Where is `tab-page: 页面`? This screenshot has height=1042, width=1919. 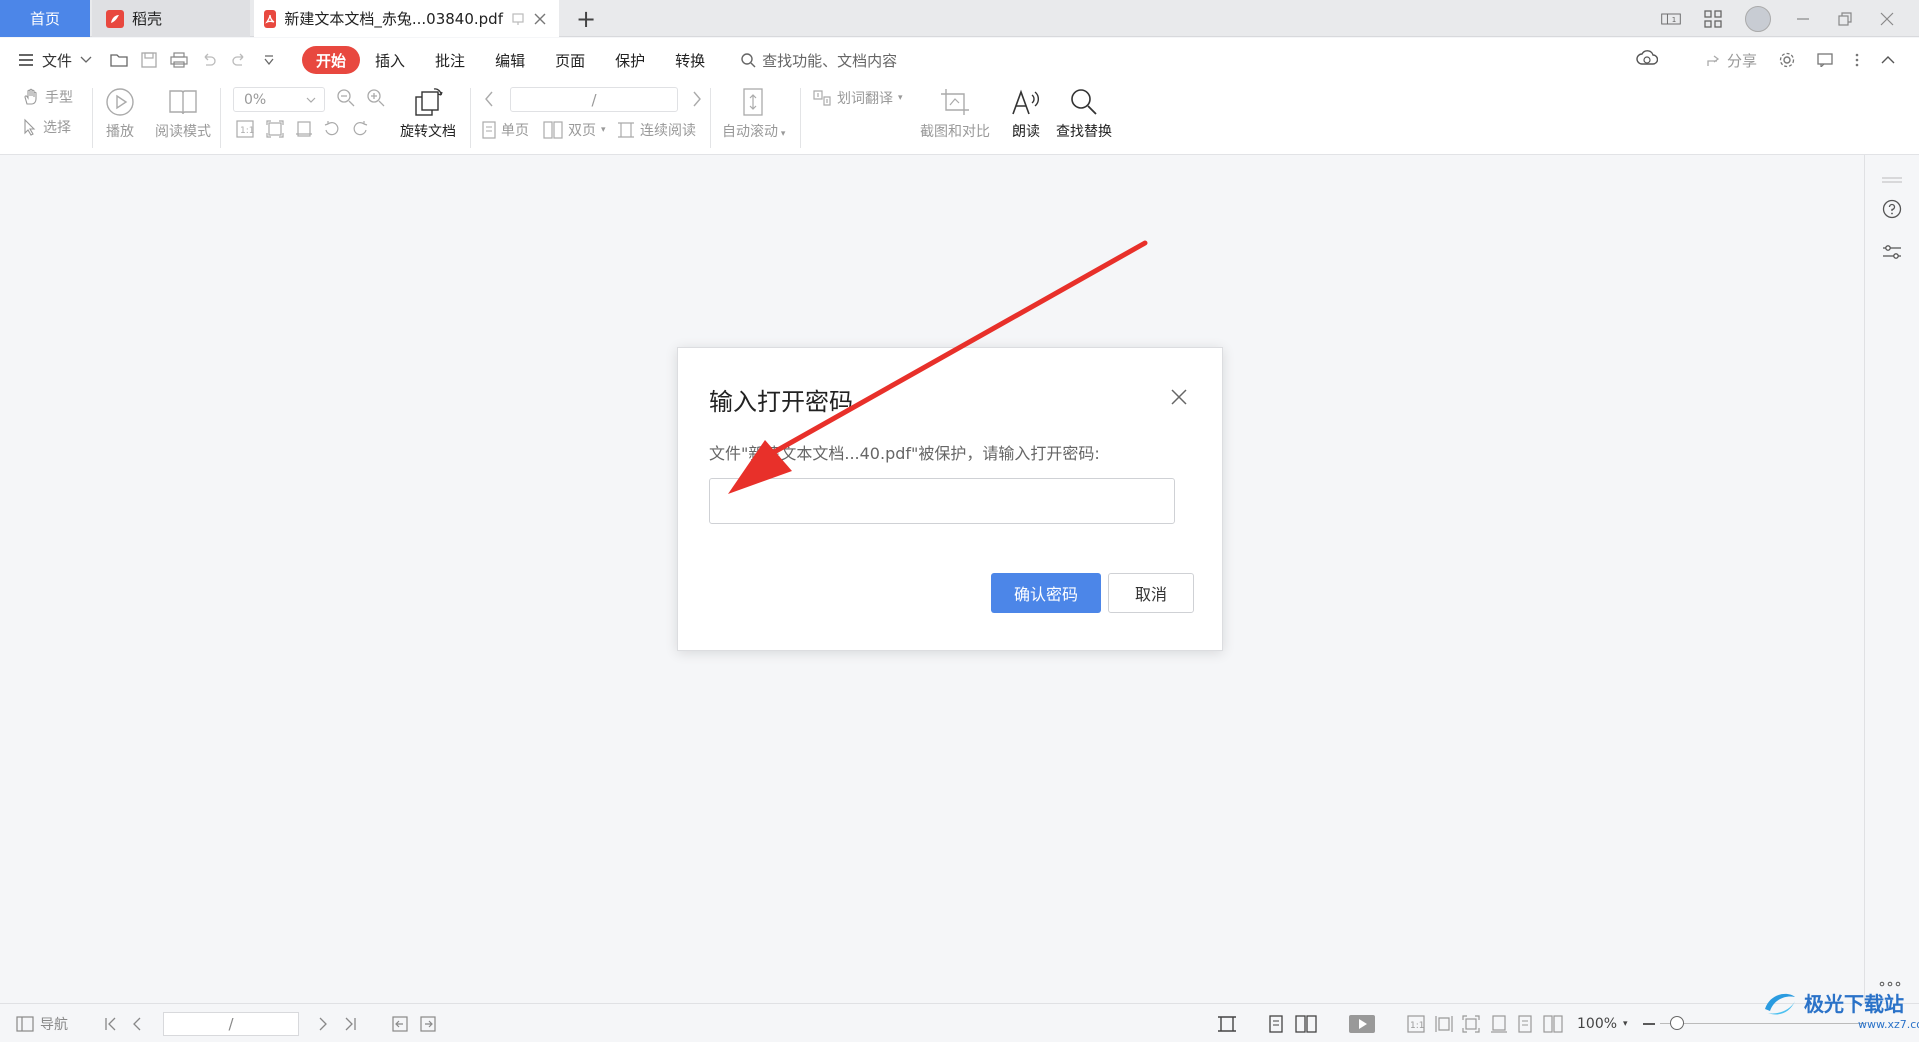 tab-page: 页面 is located at coordinates (570, 60).